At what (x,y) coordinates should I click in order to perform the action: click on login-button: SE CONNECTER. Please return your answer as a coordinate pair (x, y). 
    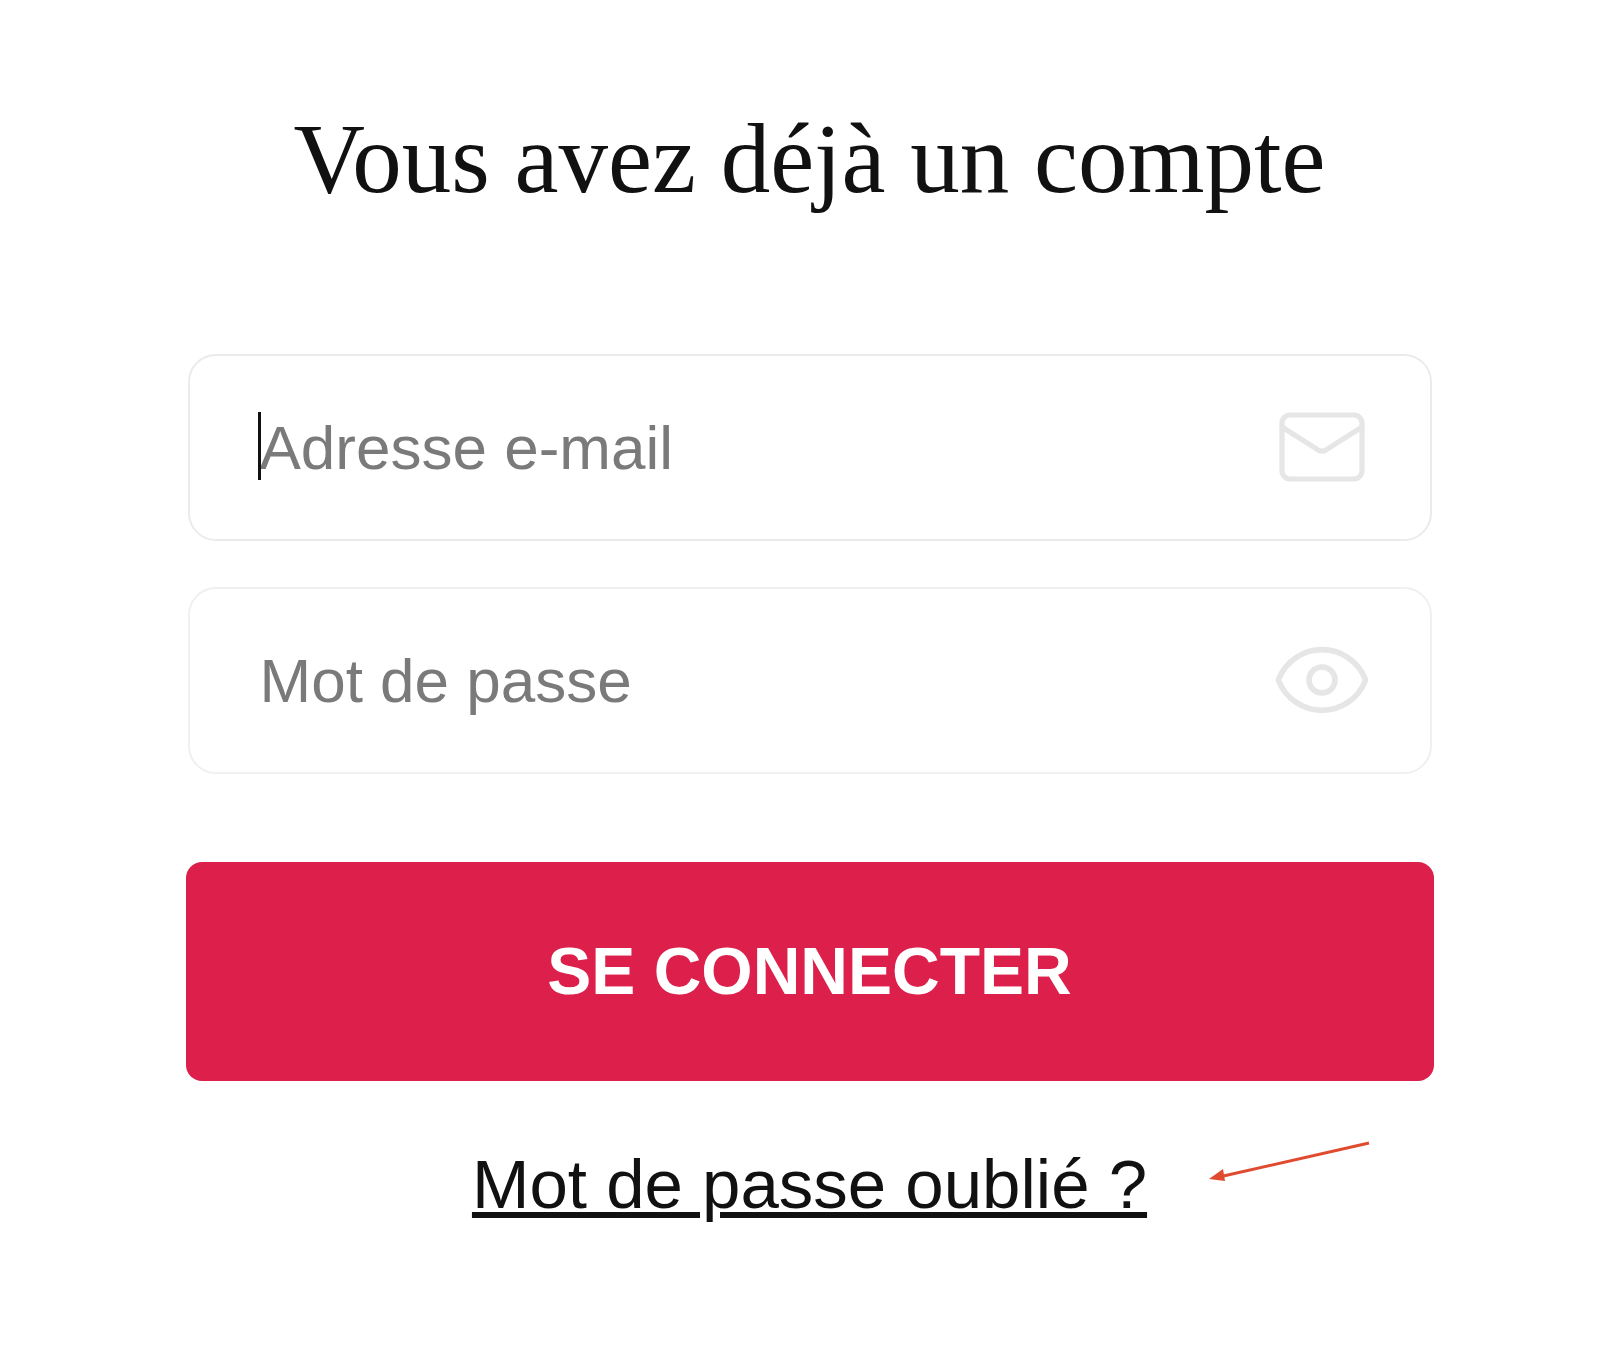
    Looking at the image, I should click on (809, 971).